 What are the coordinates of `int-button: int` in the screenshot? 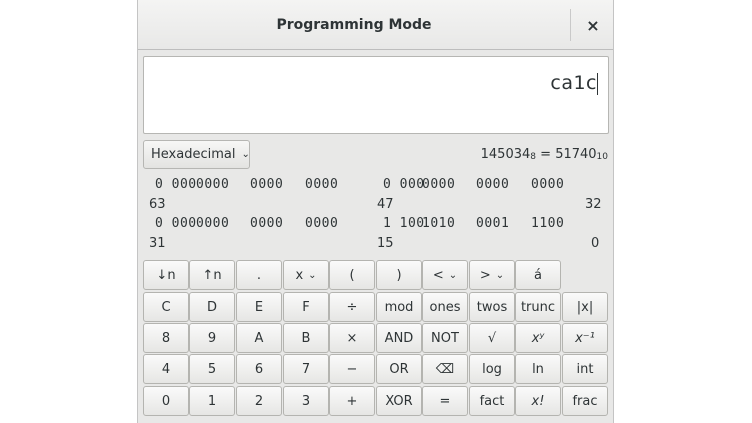 It's located at (585, 369).